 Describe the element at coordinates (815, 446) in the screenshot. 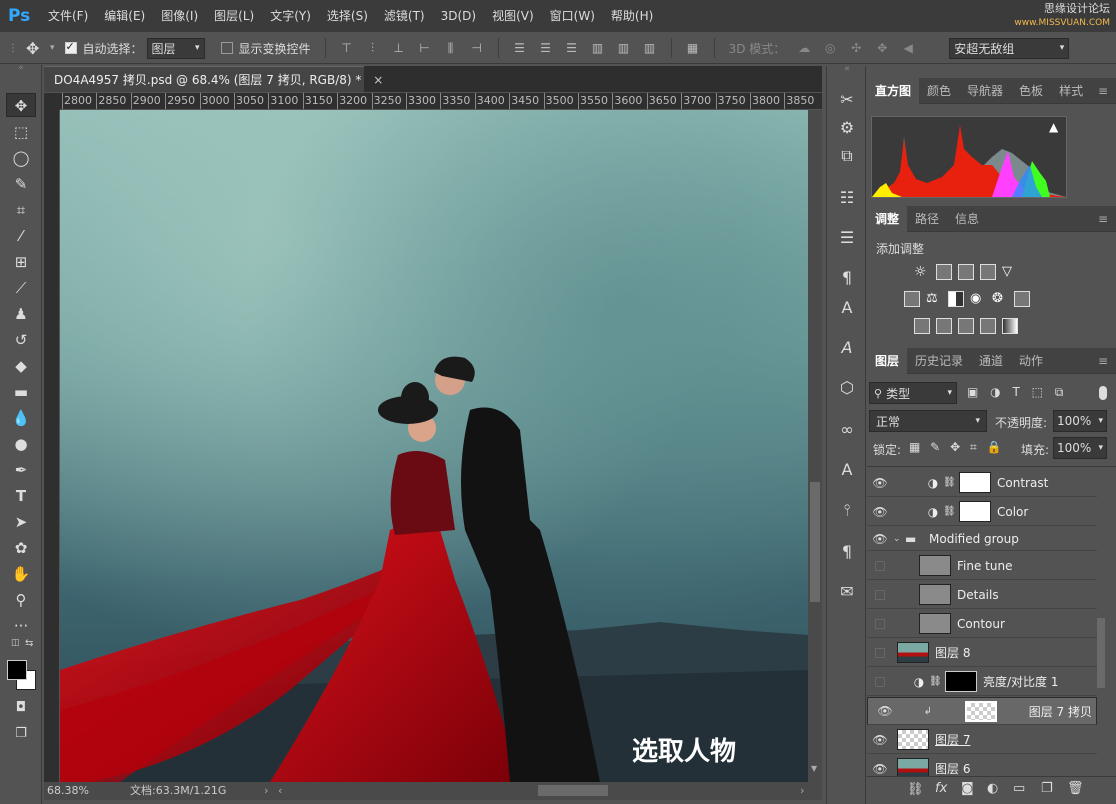

I see `vertical-scrollbar: ▼` at that location.